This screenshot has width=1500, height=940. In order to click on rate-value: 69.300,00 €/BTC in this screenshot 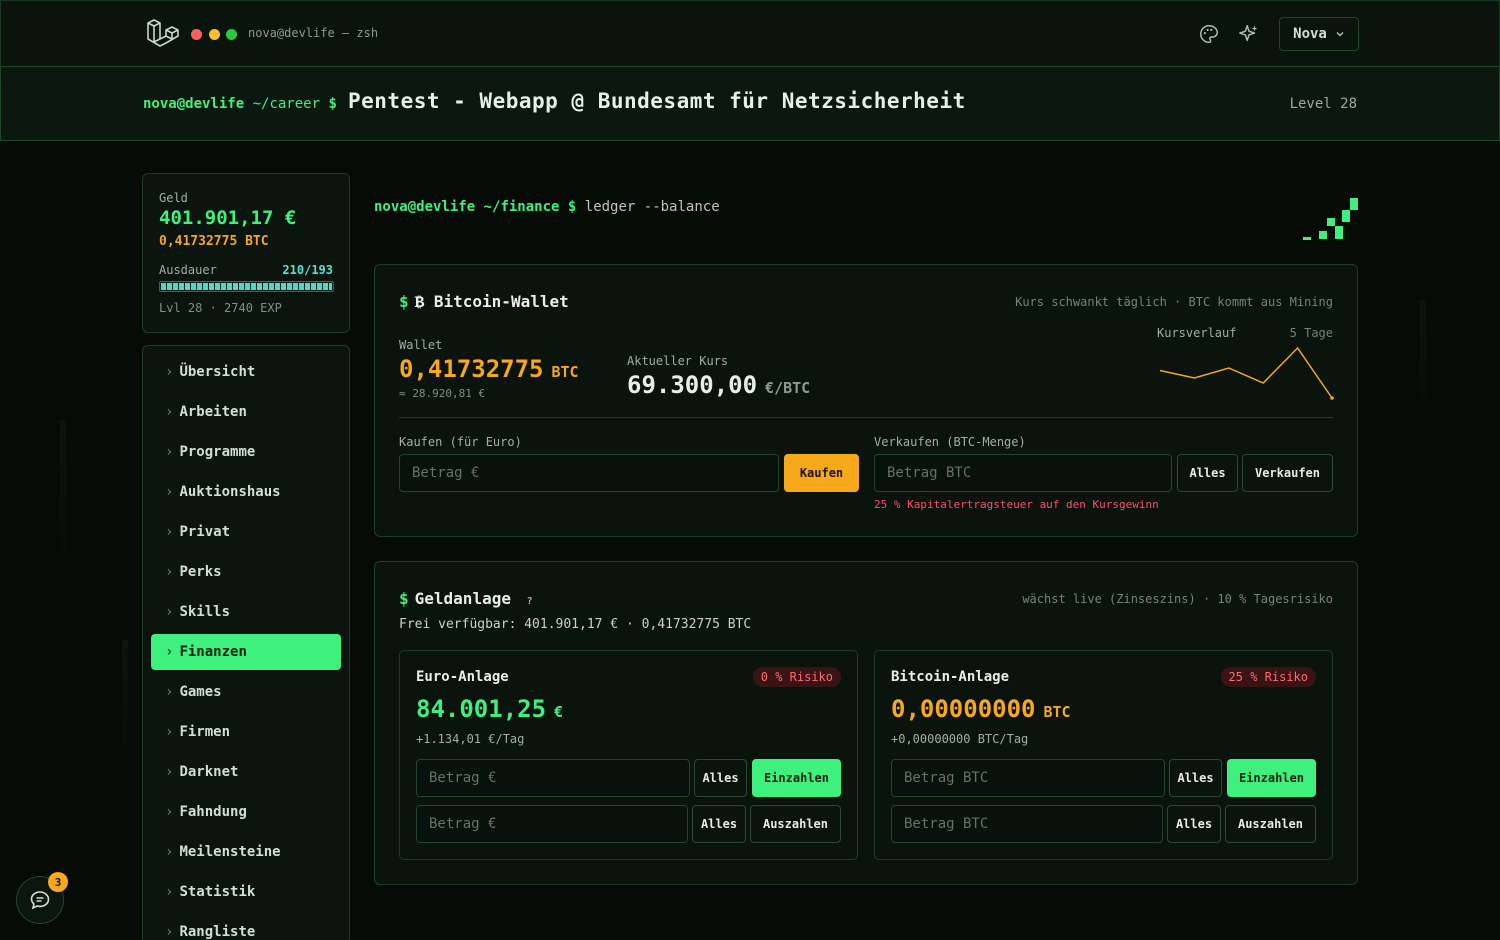, I will do `click(718, 385)`.